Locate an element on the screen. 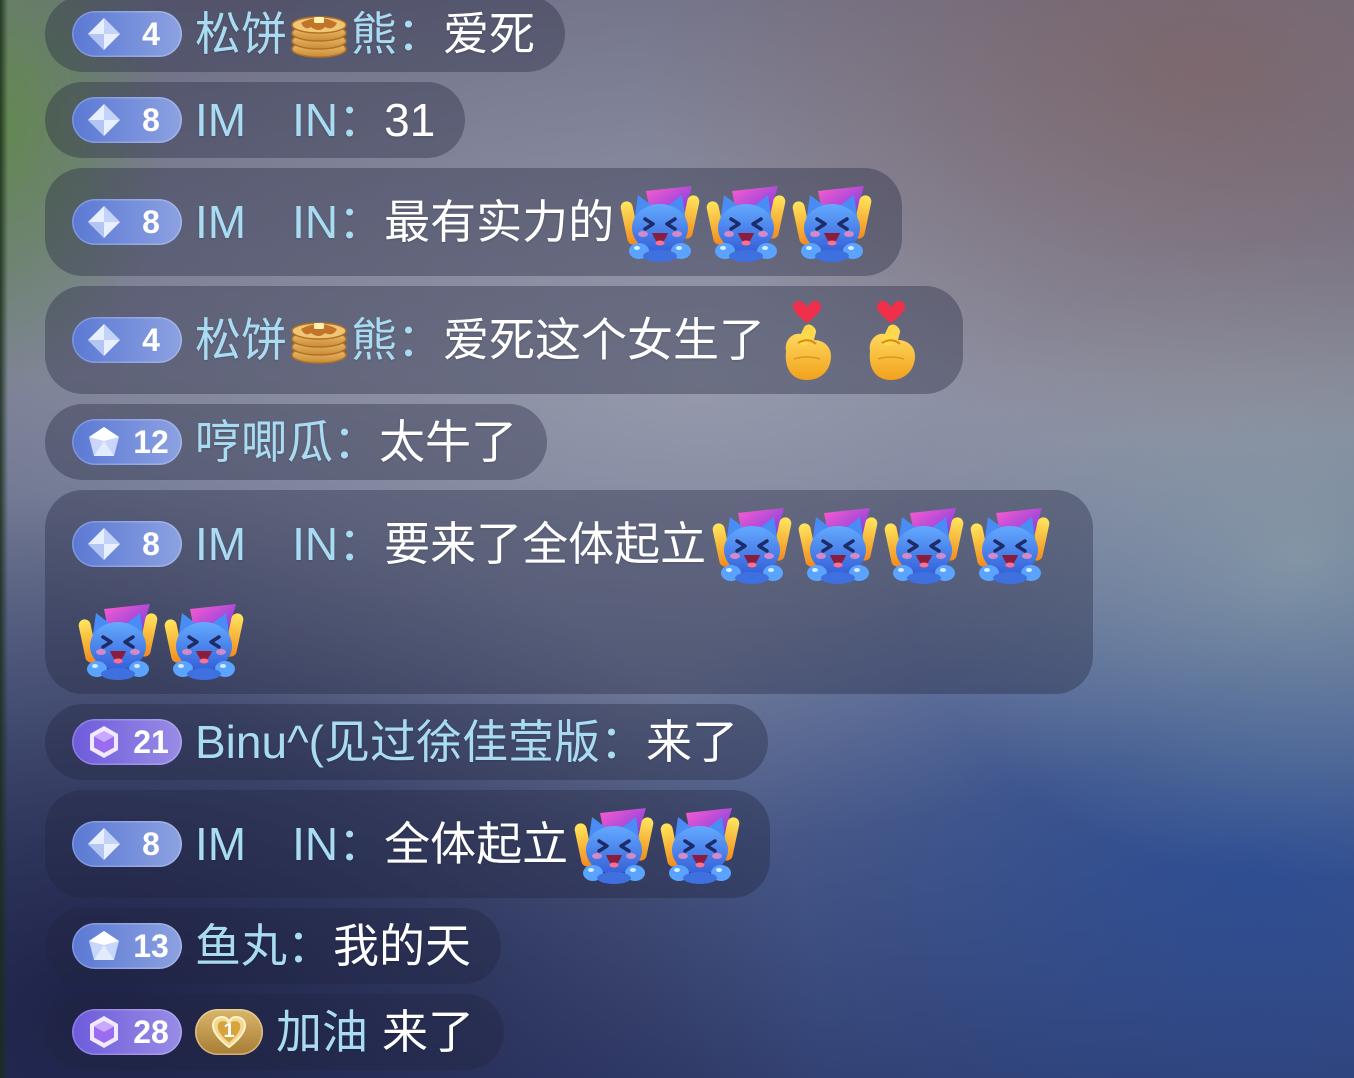 Image resolution: width=1354 pixels, height=1078 pixels. username-text: Binu^(见过徐佳莹版 is located at coordinates (397, 742).